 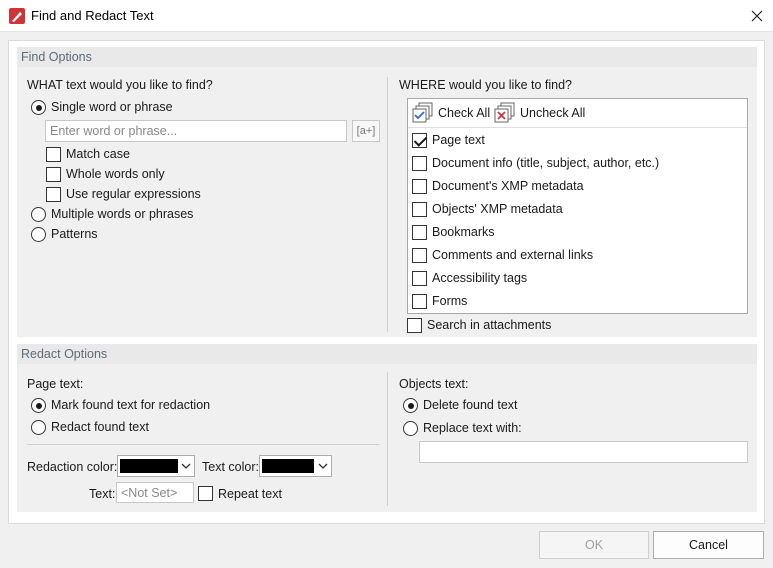 What do you see at coordinates (74, 234) in the screenshot?
I see `patterns-label: Patterns` at bounding box center [74, 234].